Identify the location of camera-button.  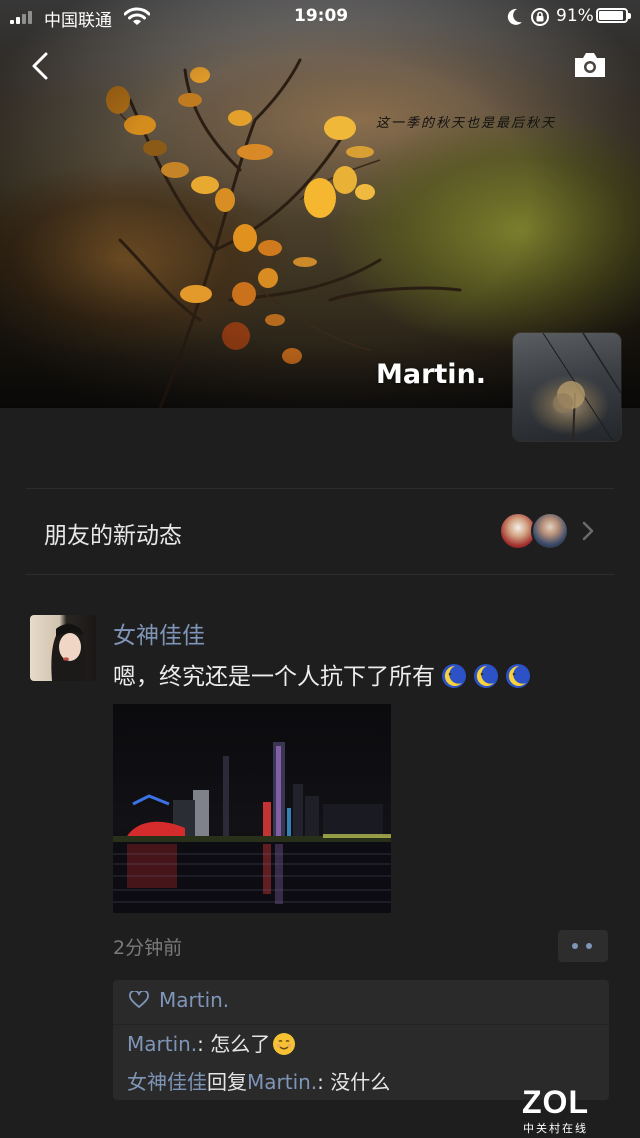
(590, 65).